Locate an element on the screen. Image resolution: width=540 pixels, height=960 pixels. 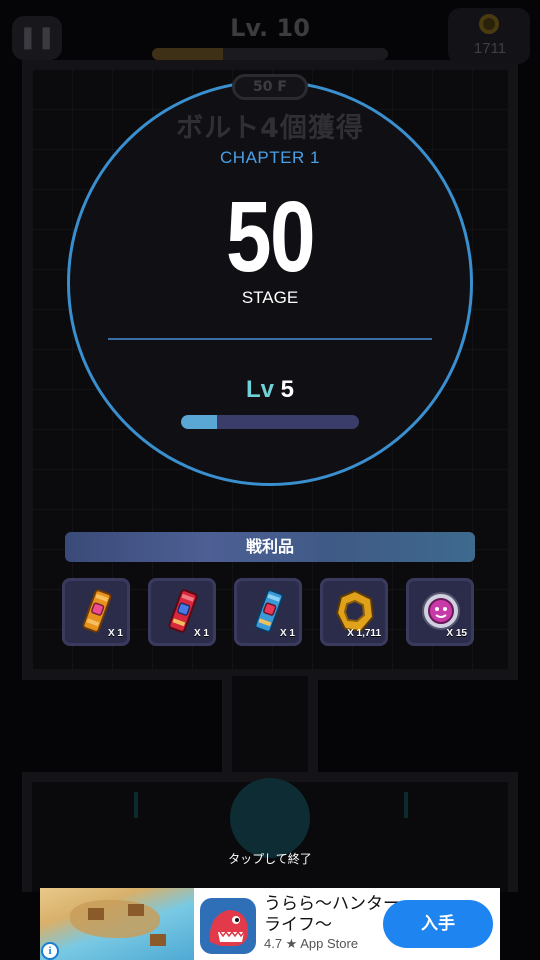
xp-bar-fill is located at coordinates (187, 54).